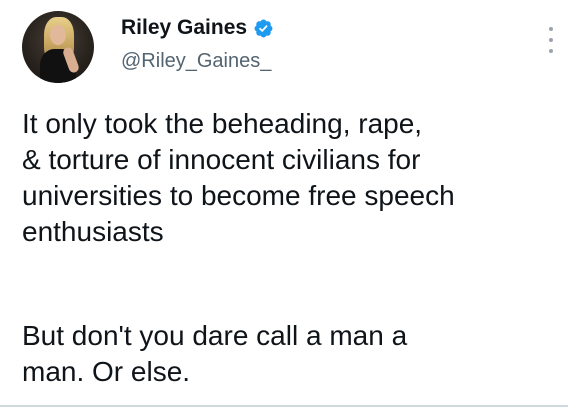 This screenshot has width=568, height=415. I want to click on avatar, so click(58, 47).